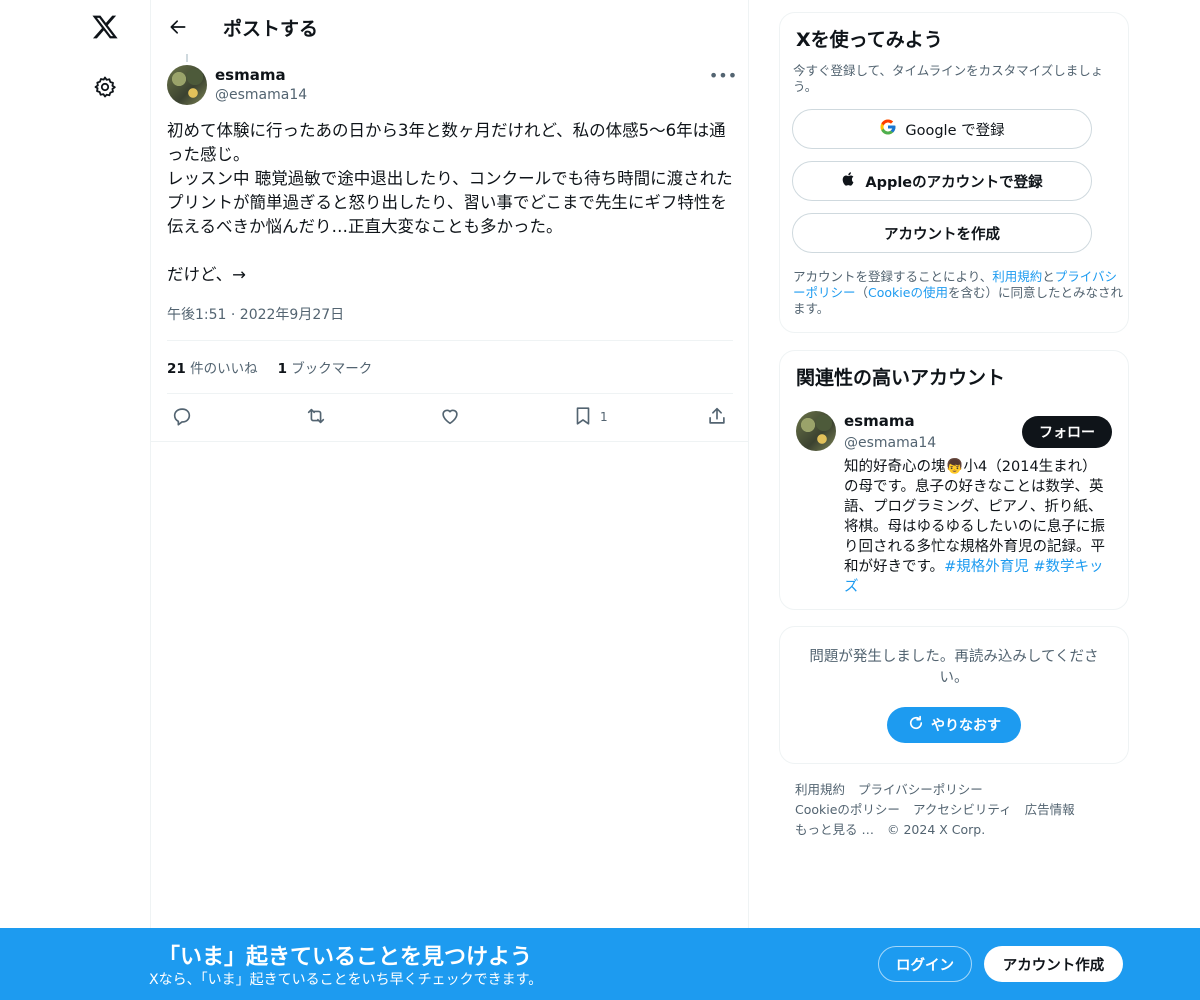 The image size is (1200, 1000). Describe the element at coordinates (346, 980) in the screenshot. I see `banner-subtitle: Xなら、「いま」起きていることをいち早くチェックできます。` at that location.